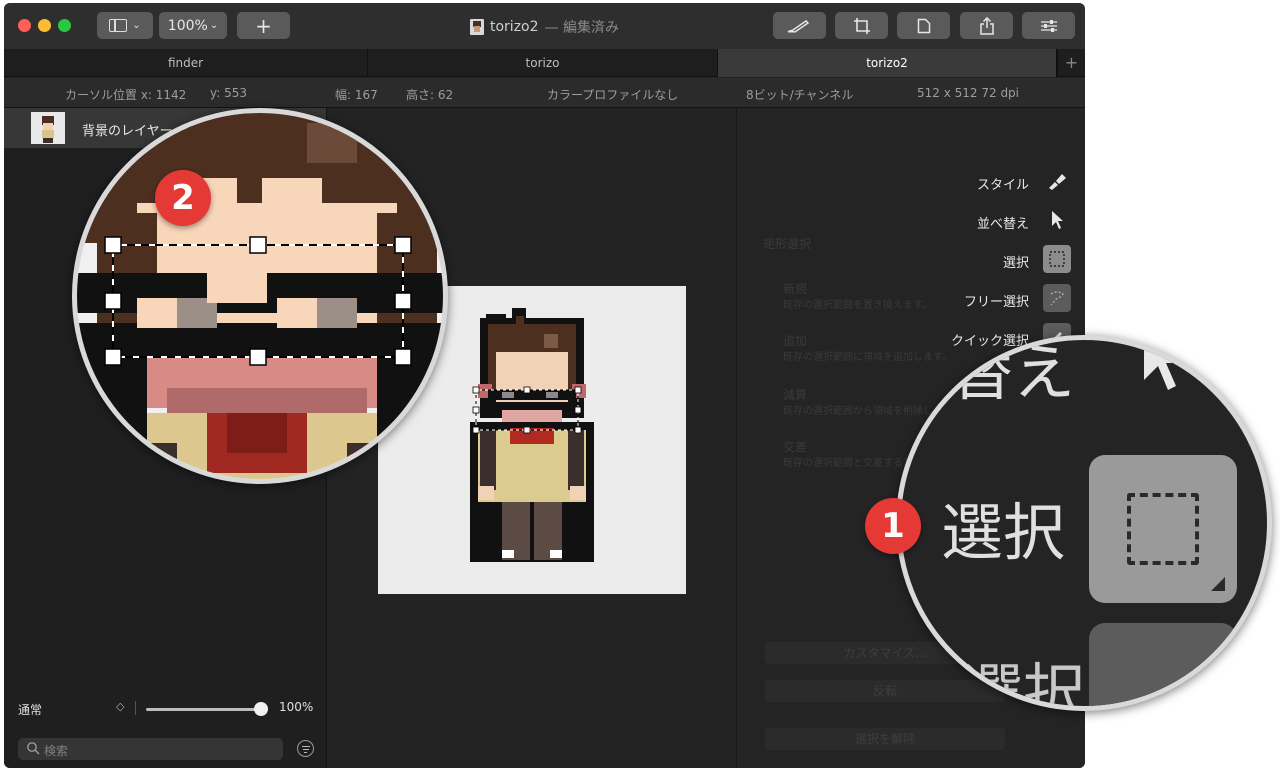  What do you see at coordinates (1003, 222) in the screenshot?
I see `tool-arrange-label: 並べ替え` at bounding box center [1003, 222].